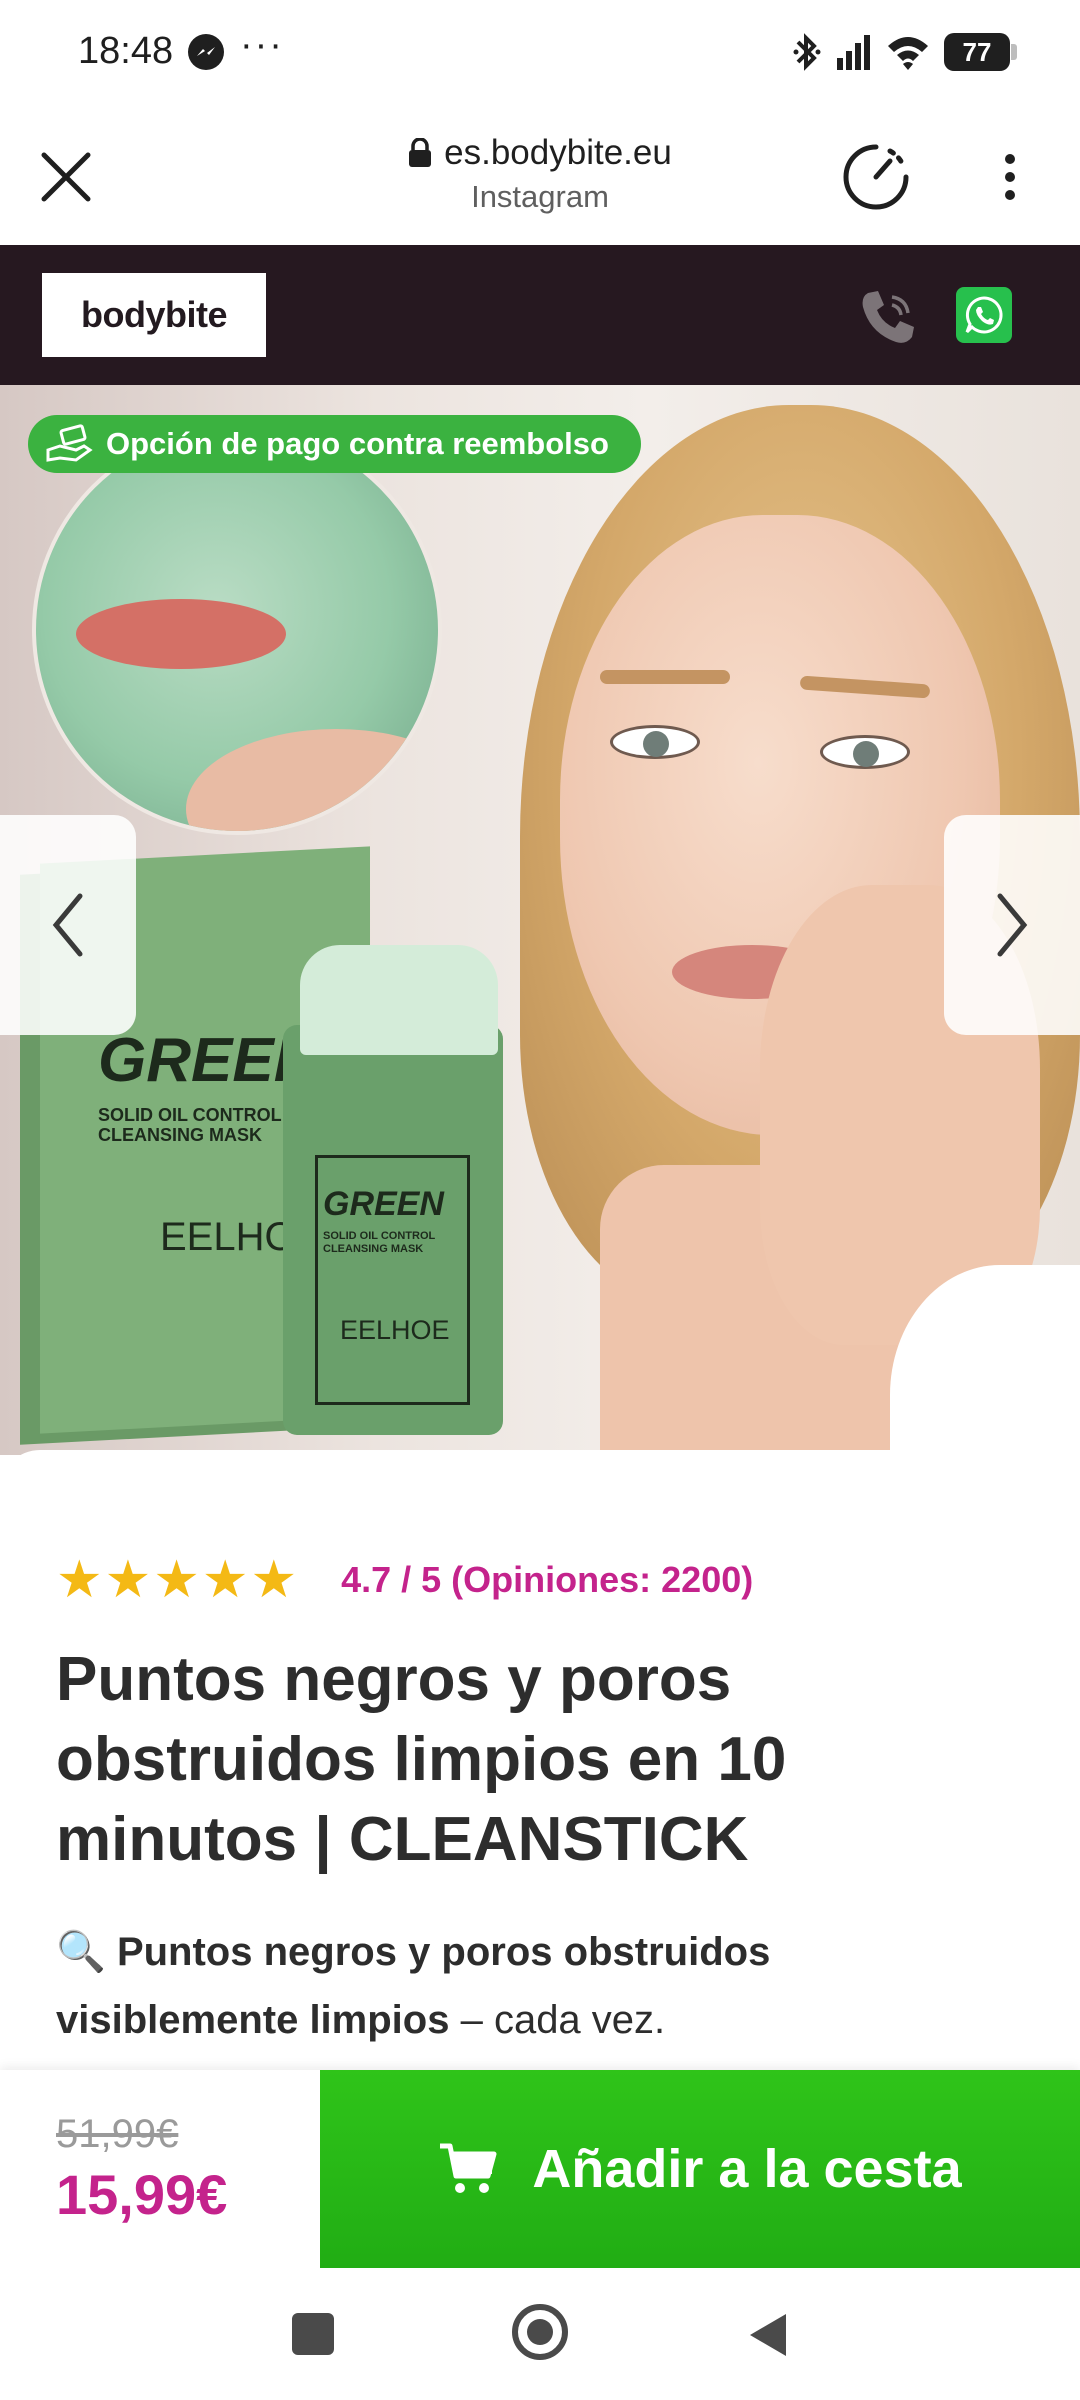 This screenshot has width=1080, height=2400. Describe the element at coordinates (142, 2194) in the screenshot. I see `current-price: 15,99€` at that location.